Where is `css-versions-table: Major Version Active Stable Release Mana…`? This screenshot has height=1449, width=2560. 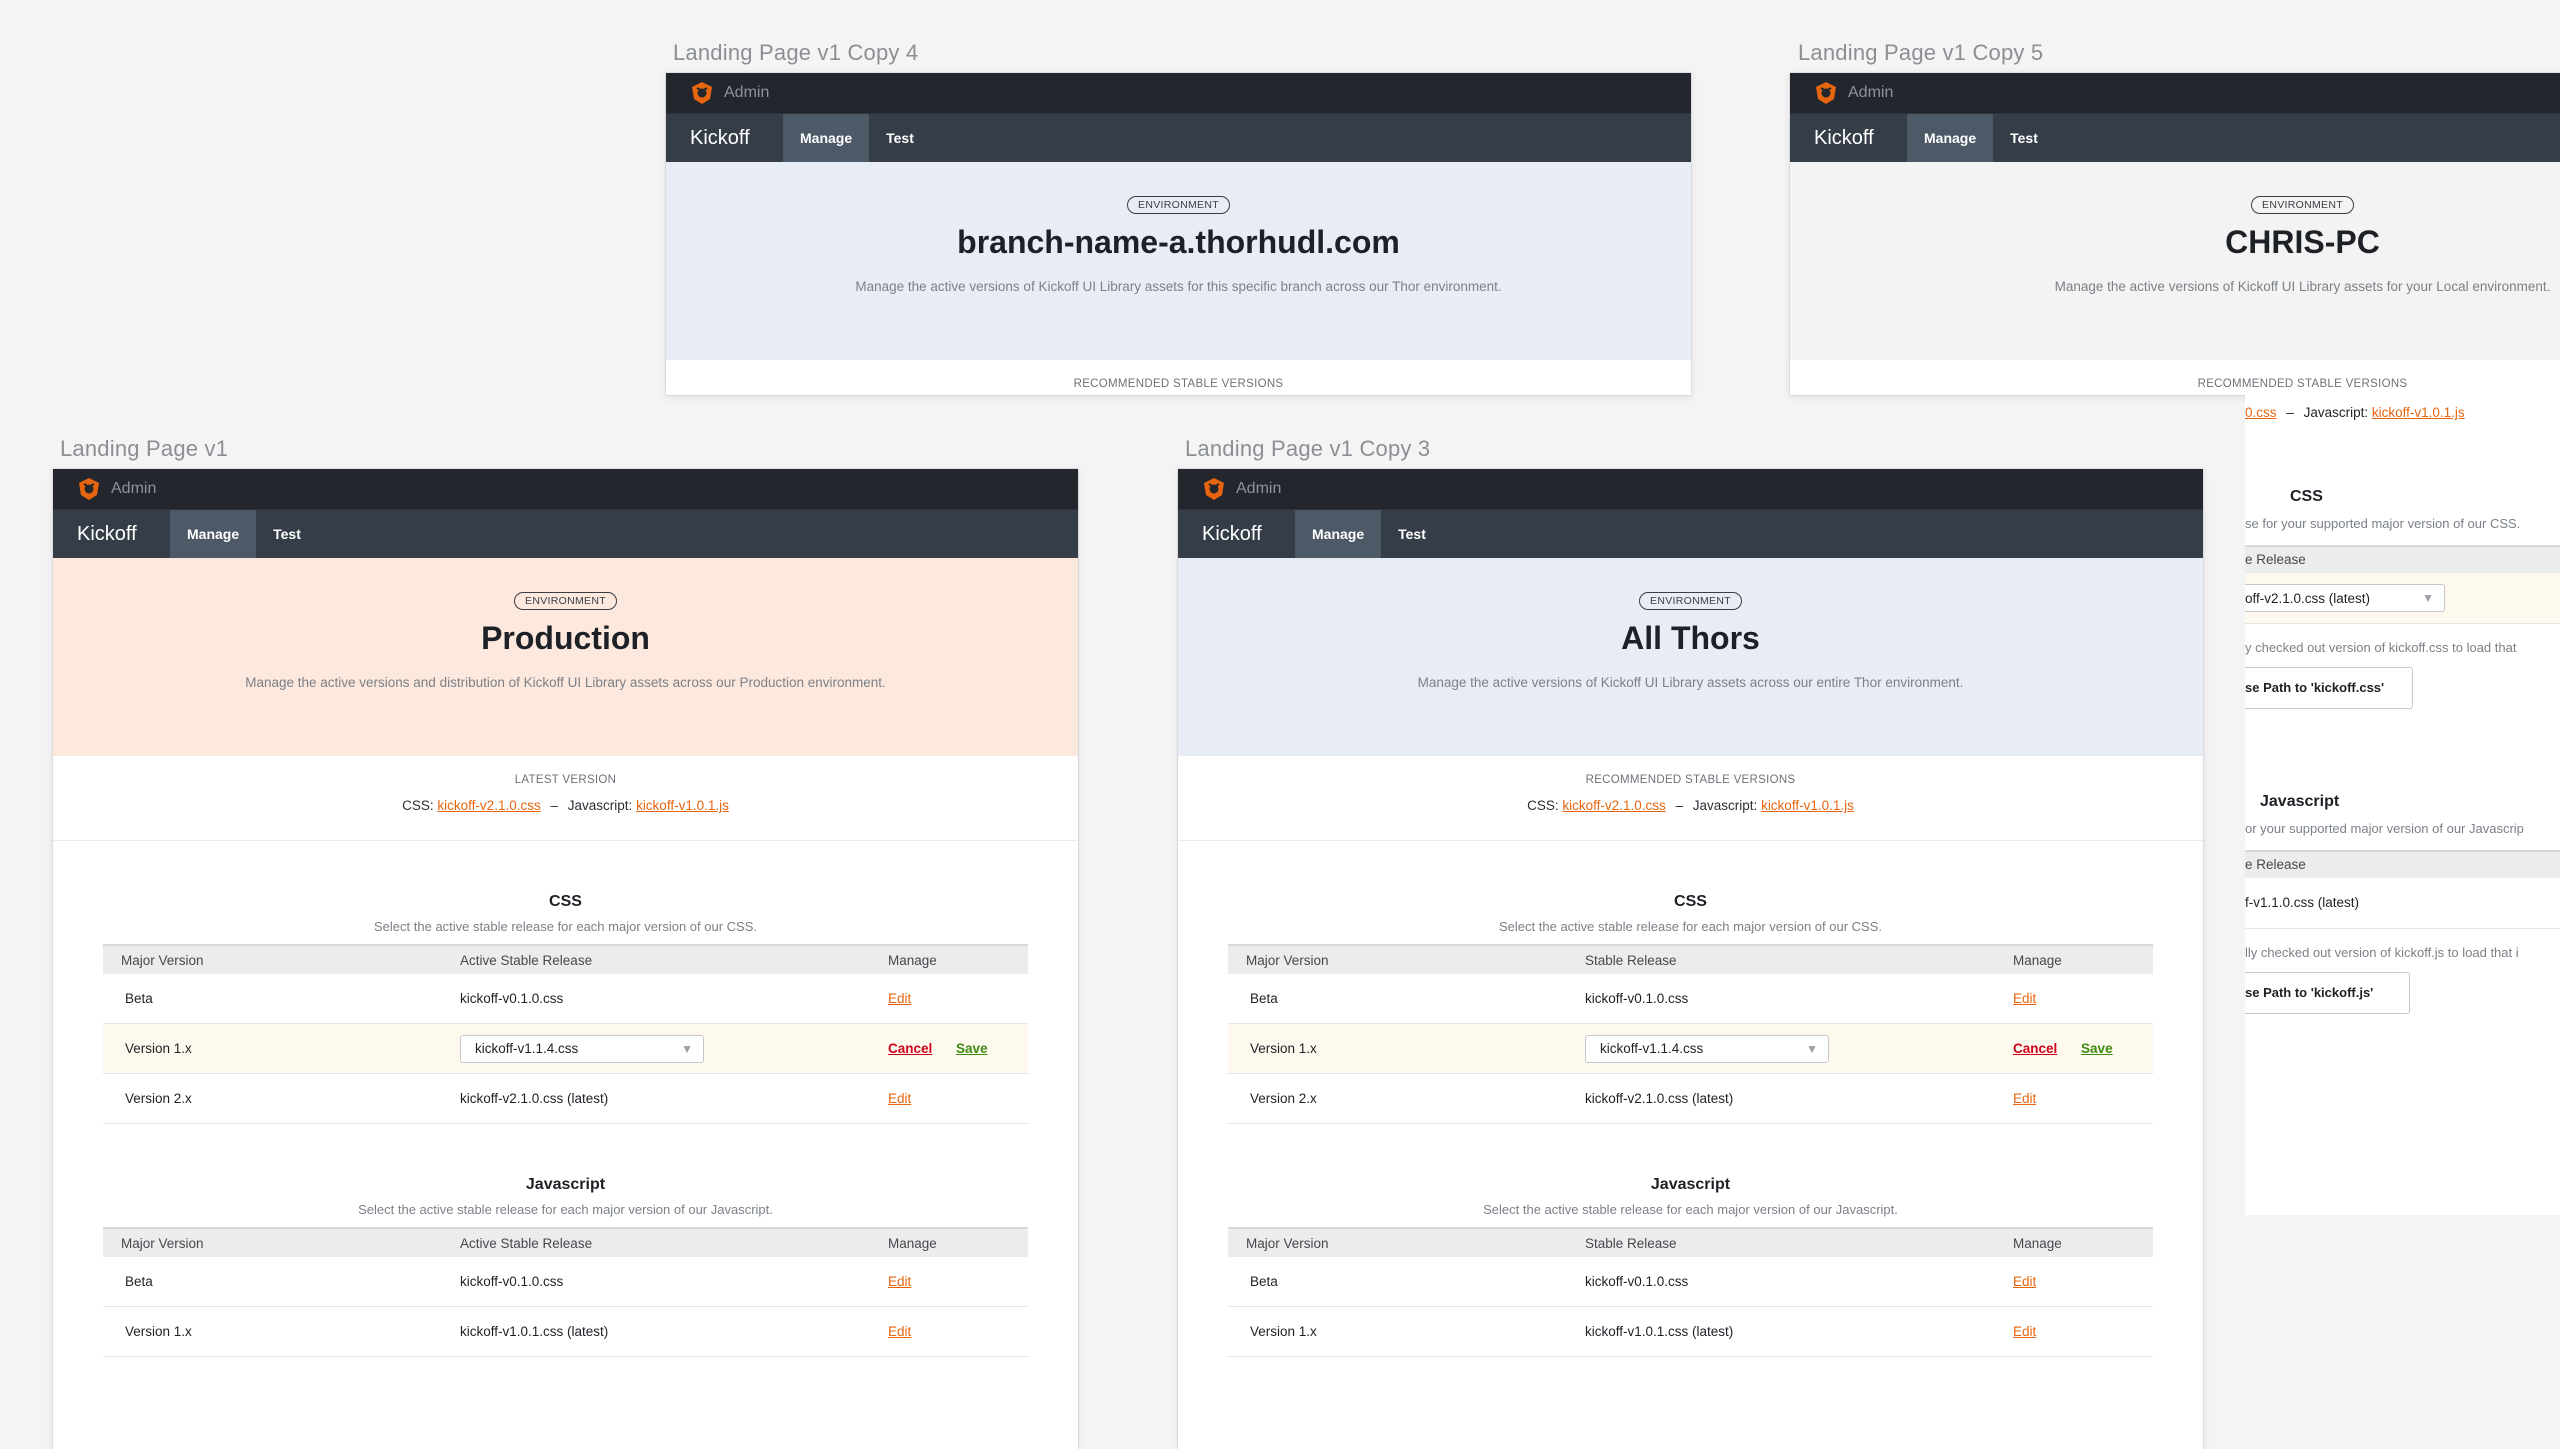 css-versions-table: Major Version Active Stable Release Mana… is located at coordinates (565, 1034).